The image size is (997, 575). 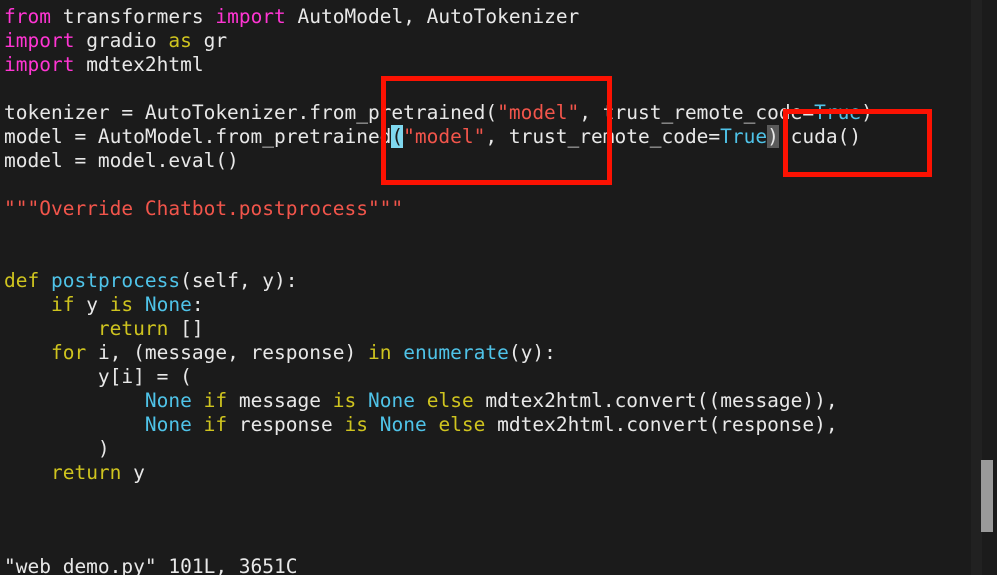 What do you see at coordinates (22, 280) in the screenshot?
I see `code-token: def` at bounding box center [22, 280].